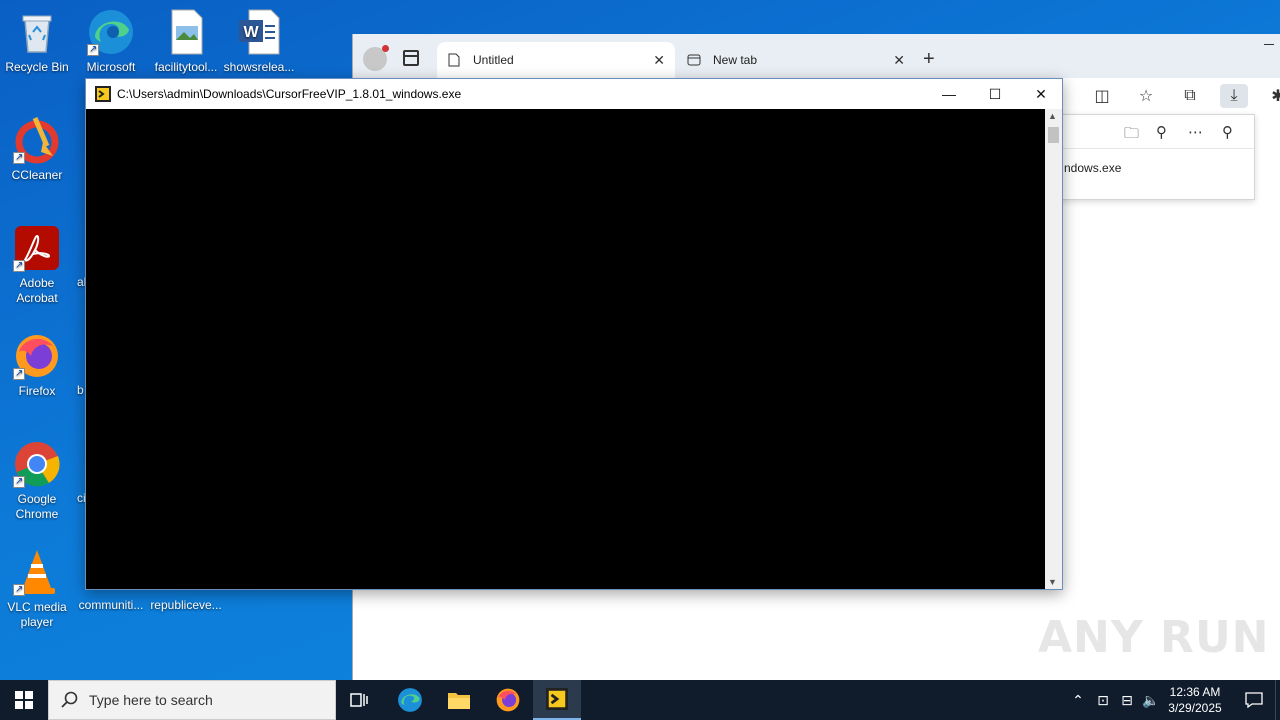 The image size is (1280, 720). I want to click on edge-tab-bar: Untitled ✕ New tab ✕ +, so click(816, 56).